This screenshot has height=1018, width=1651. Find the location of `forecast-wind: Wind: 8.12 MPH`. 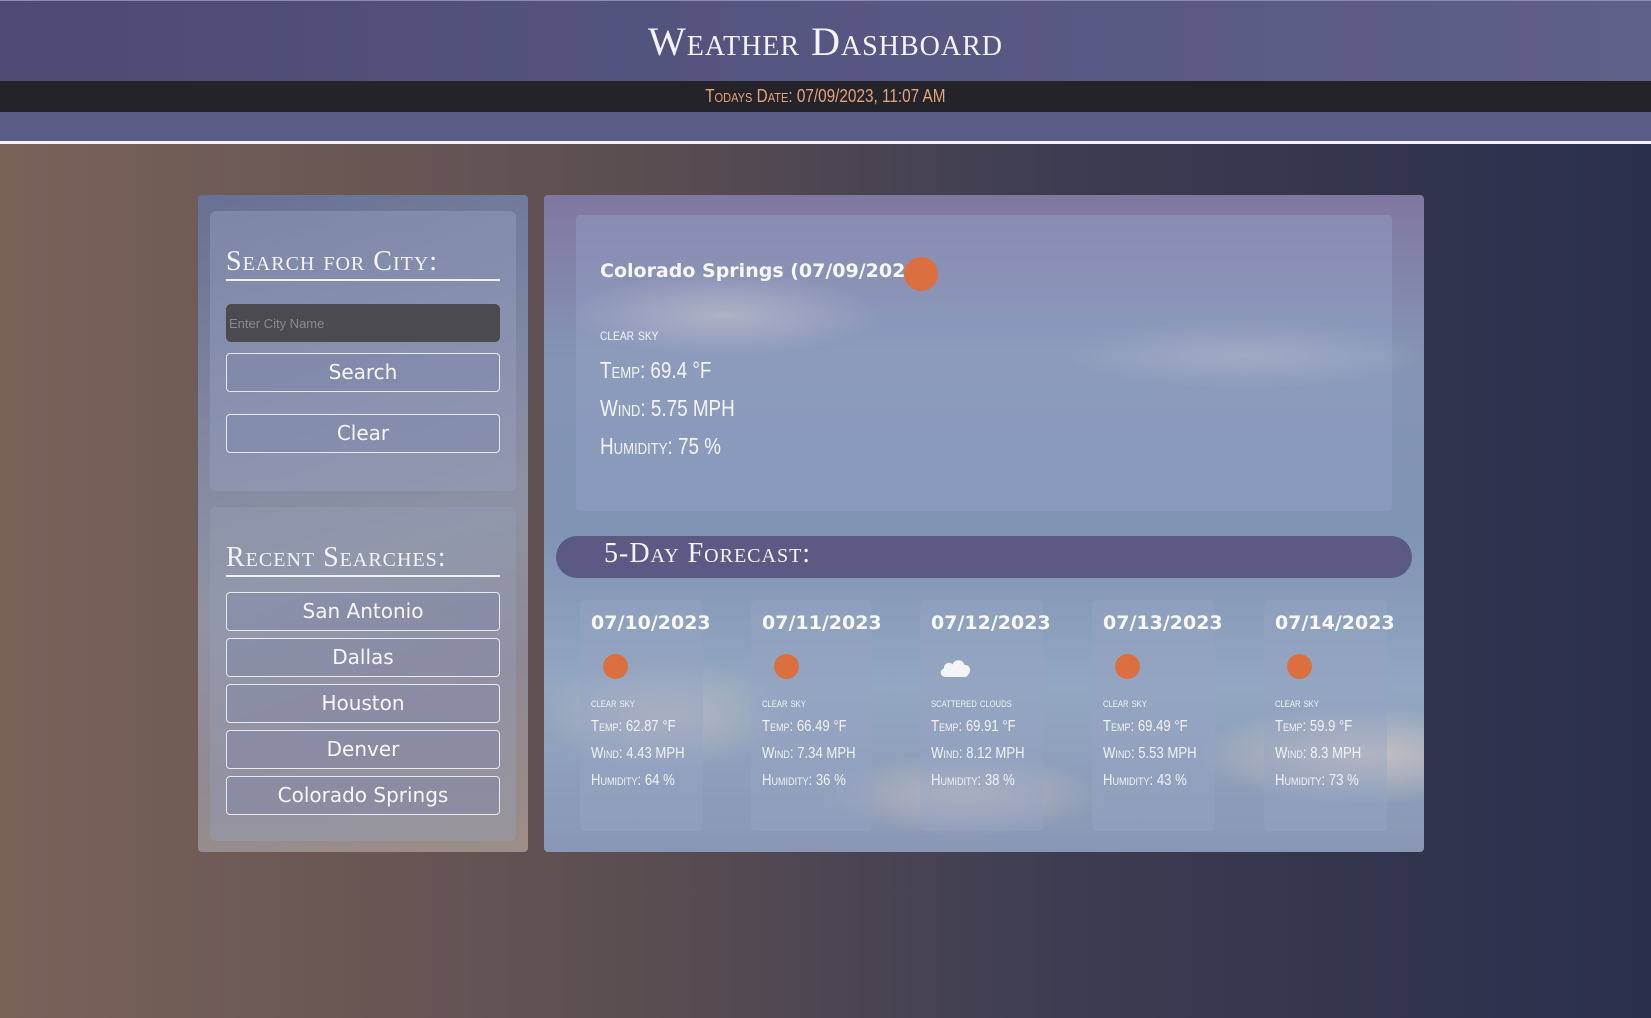

forecast-wind: Wind: 8.12 MPH is located at coordinates (978, 753).